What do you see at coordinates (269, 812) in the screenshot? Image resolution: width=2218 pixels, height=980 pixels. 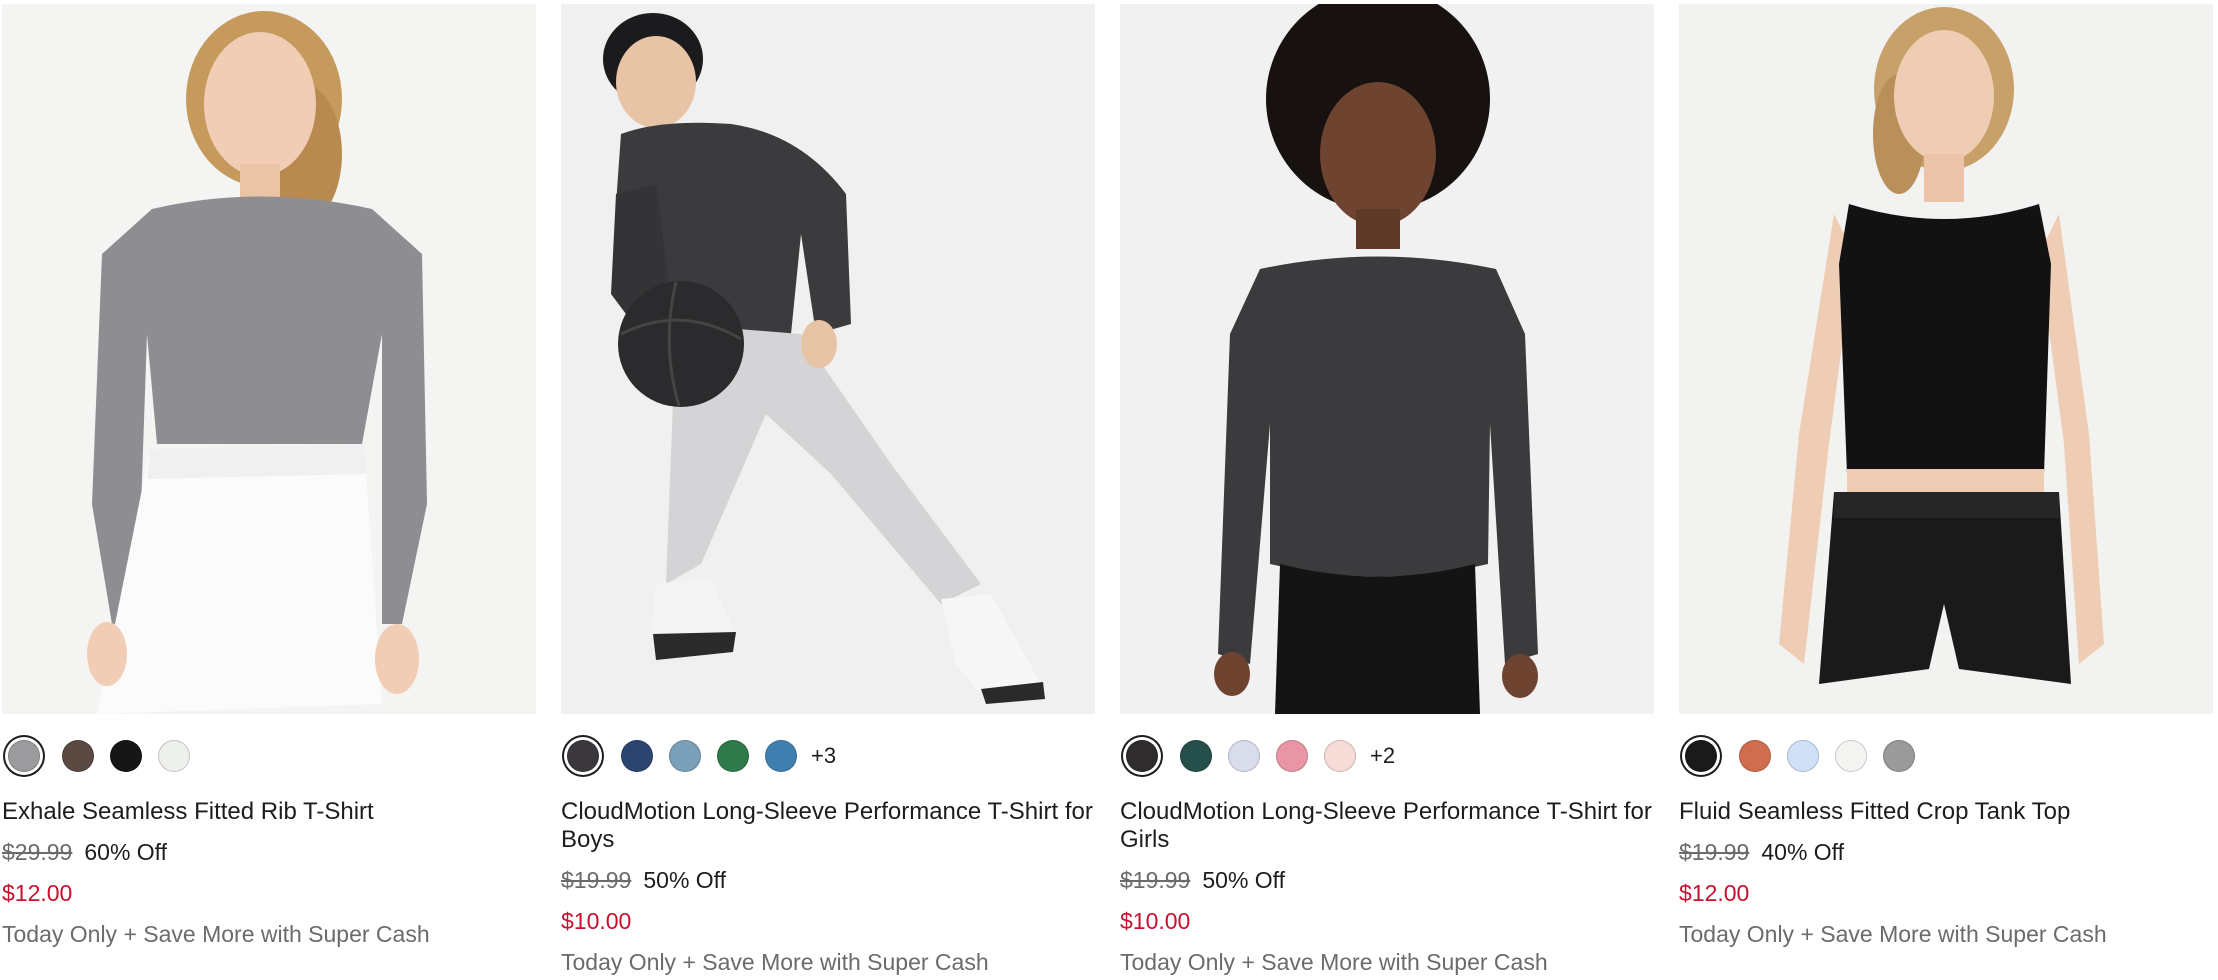 I see `product-title: Exhale Seamless Fitted Rib T-Shirt` at bounding box center [269, 812].